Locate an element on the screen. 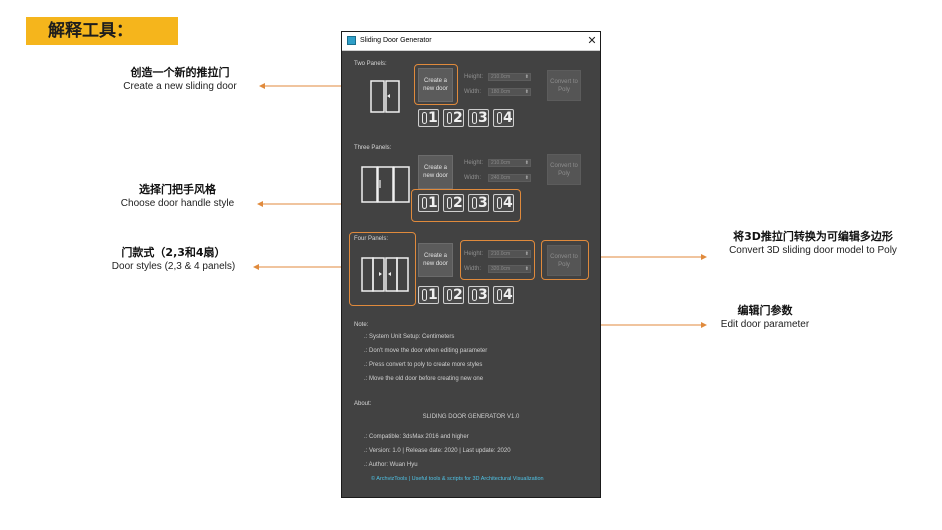 The height and width of the screenshot is (530, 942). section-four-panels-label: Four Panels: is located at coordinates (371, 239).